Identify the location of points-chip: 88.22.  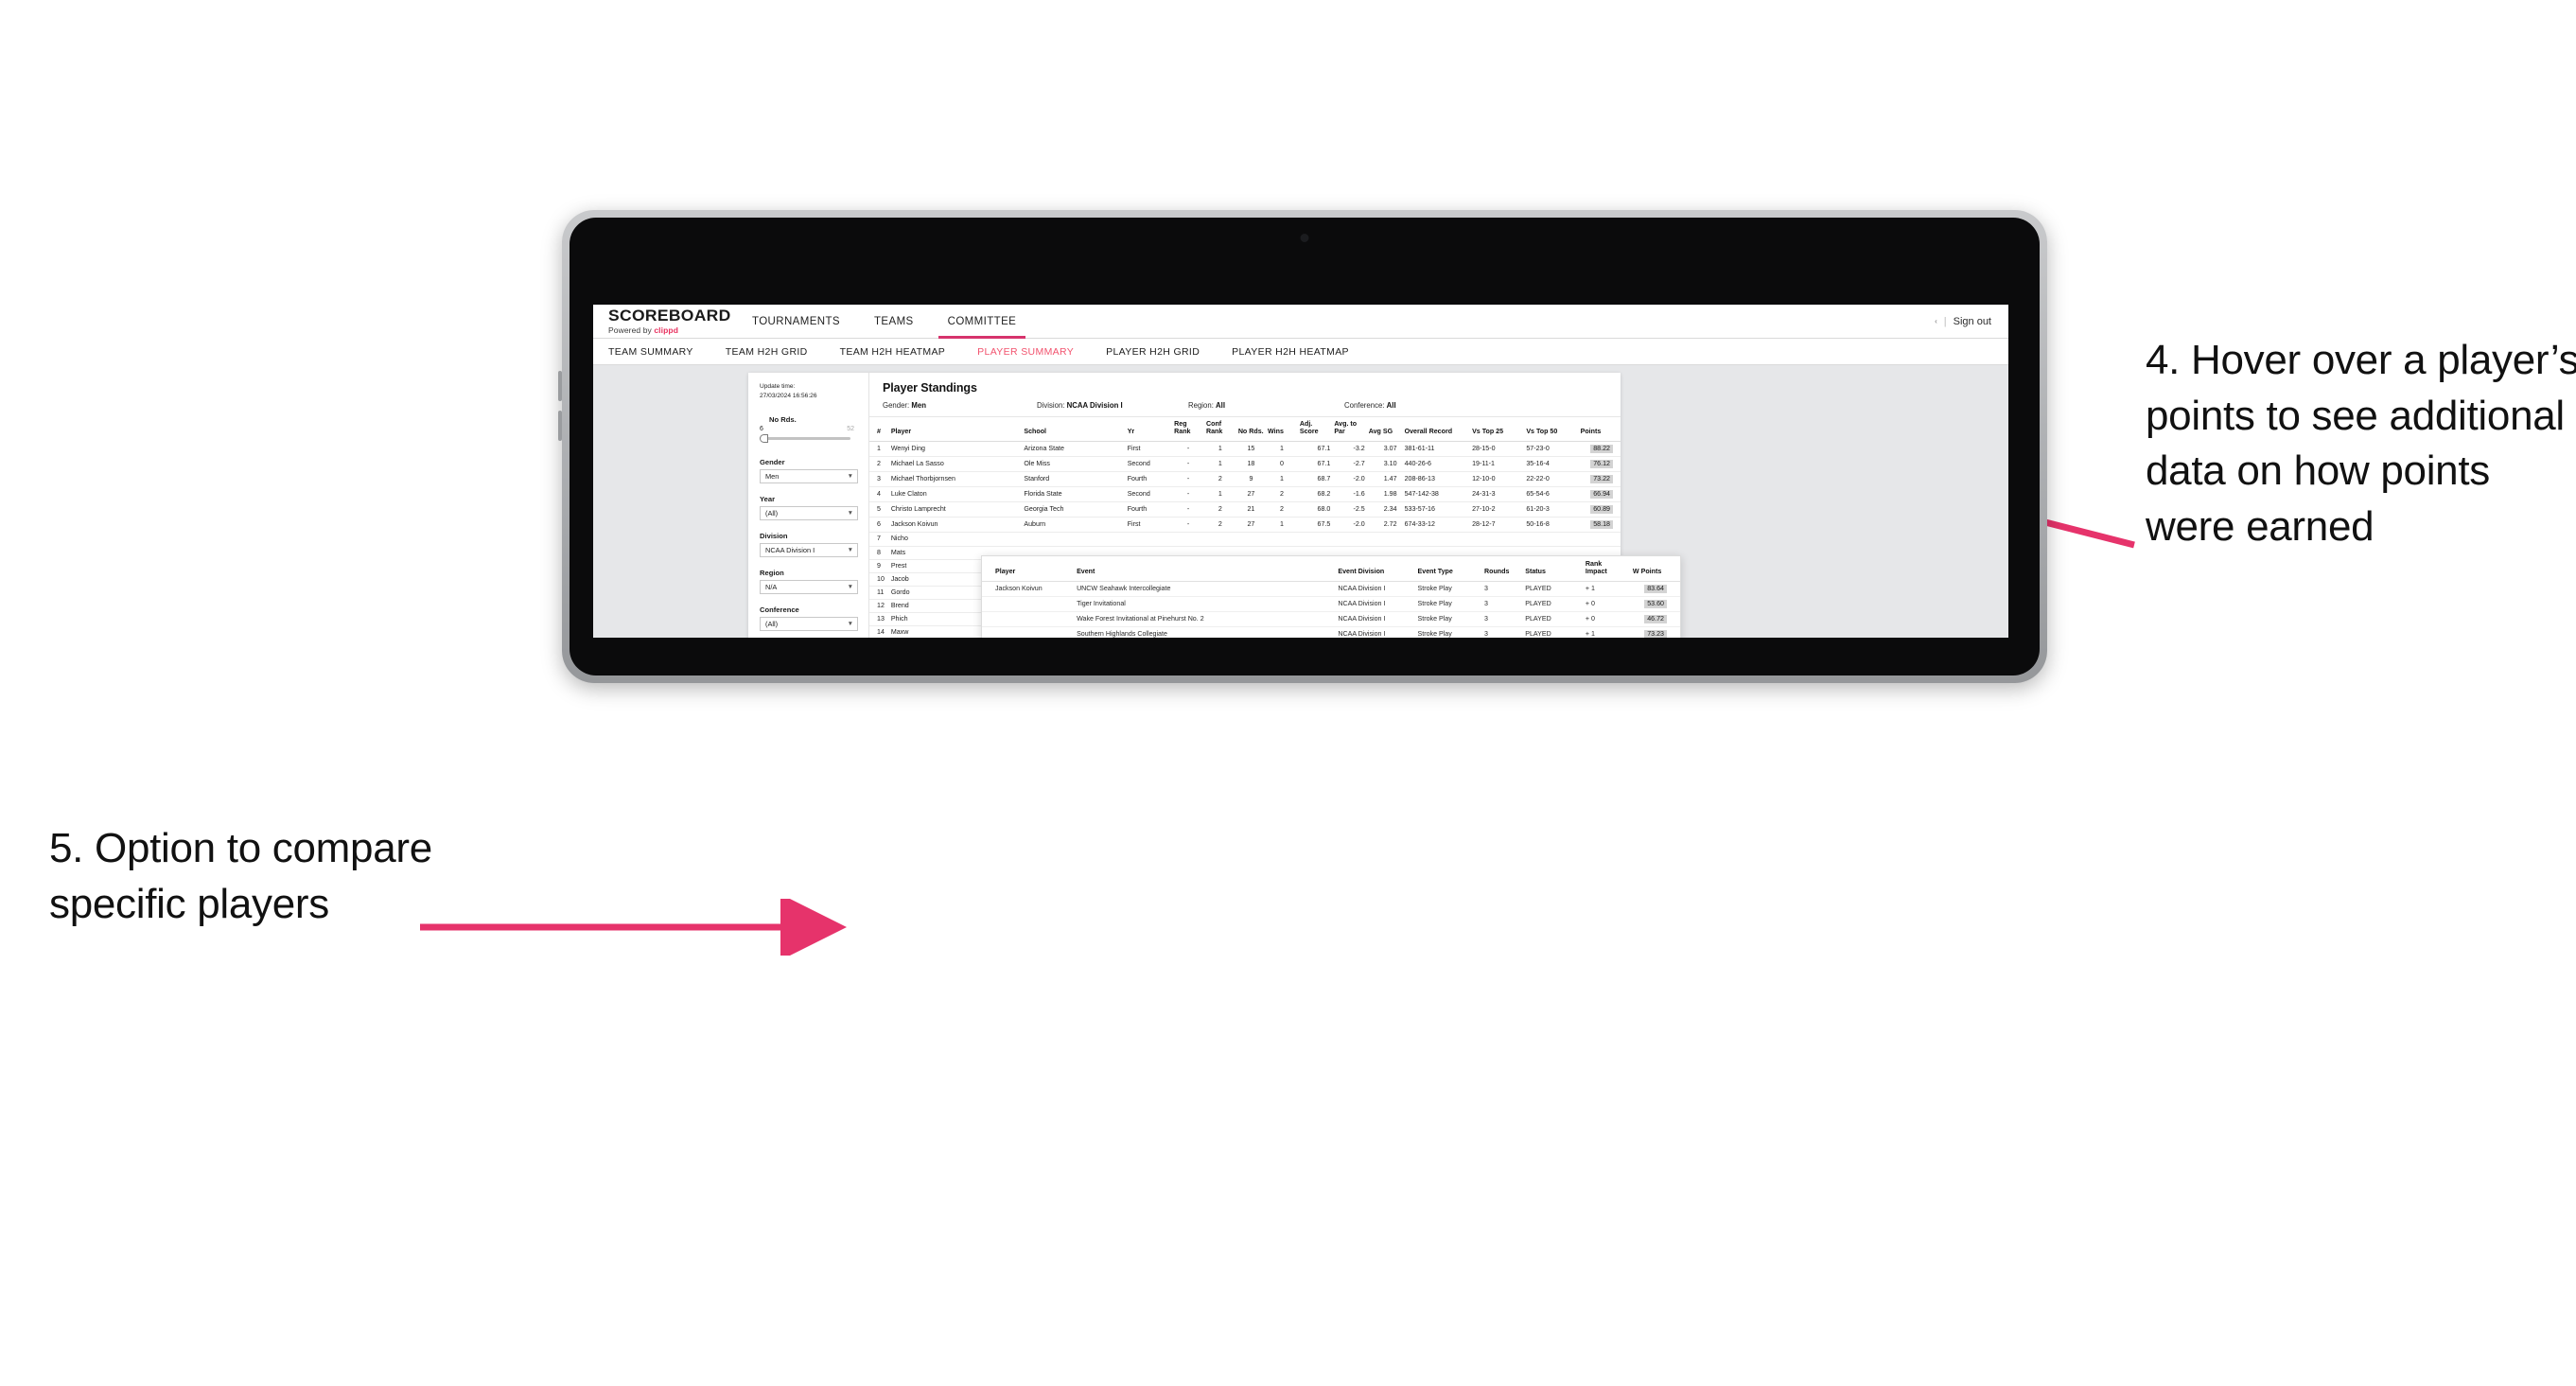
(1601, 448).